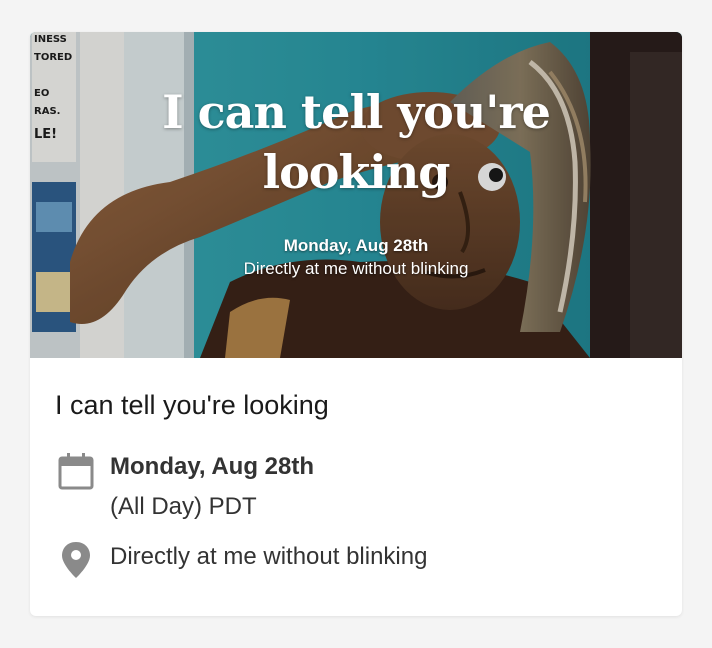  Describe the element at coordinates (212, 487) in the screenshot. I see `event-date-details: Monday, Aug 28th (All Day) PDT` at that location.